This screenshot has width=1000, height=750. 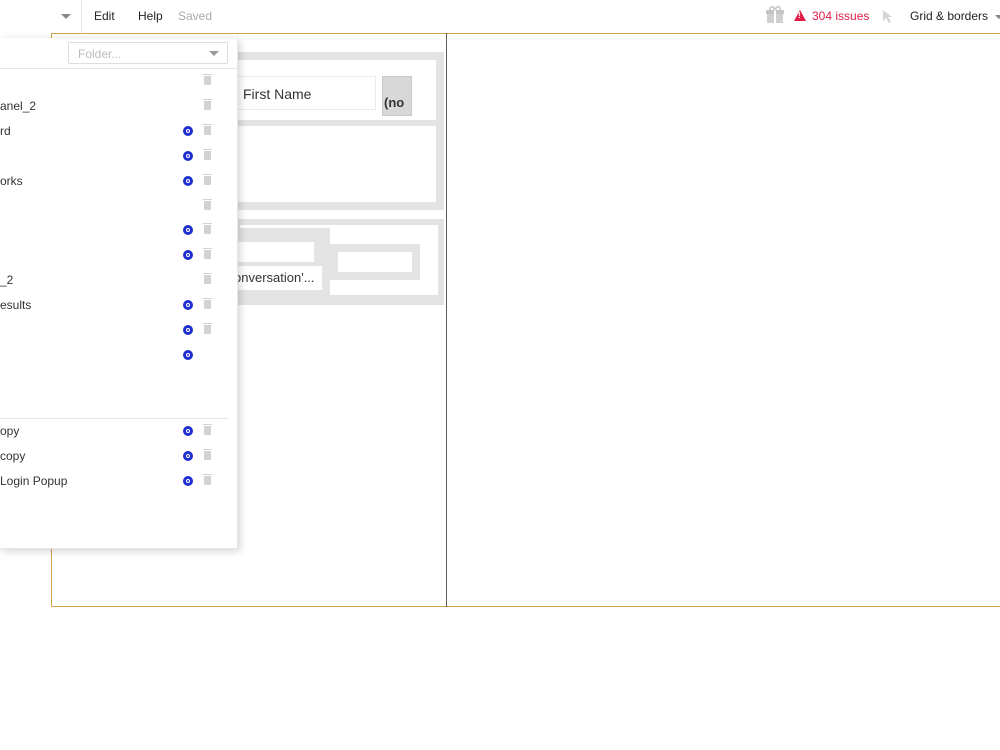 I want to click on column-divider, so click(x=446, y=320).